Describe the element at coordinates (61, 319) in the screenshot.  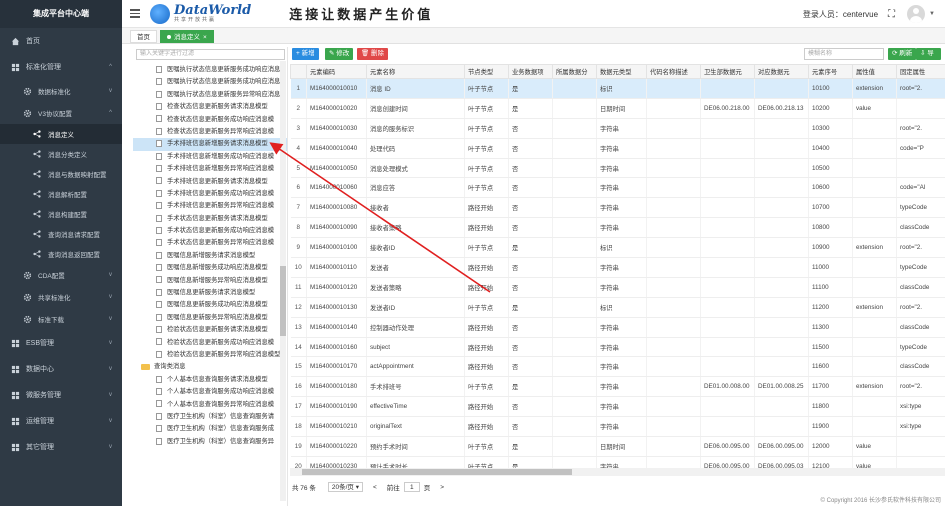
I see `sidebar-item-standard-download: 标准下载 v` at that location.